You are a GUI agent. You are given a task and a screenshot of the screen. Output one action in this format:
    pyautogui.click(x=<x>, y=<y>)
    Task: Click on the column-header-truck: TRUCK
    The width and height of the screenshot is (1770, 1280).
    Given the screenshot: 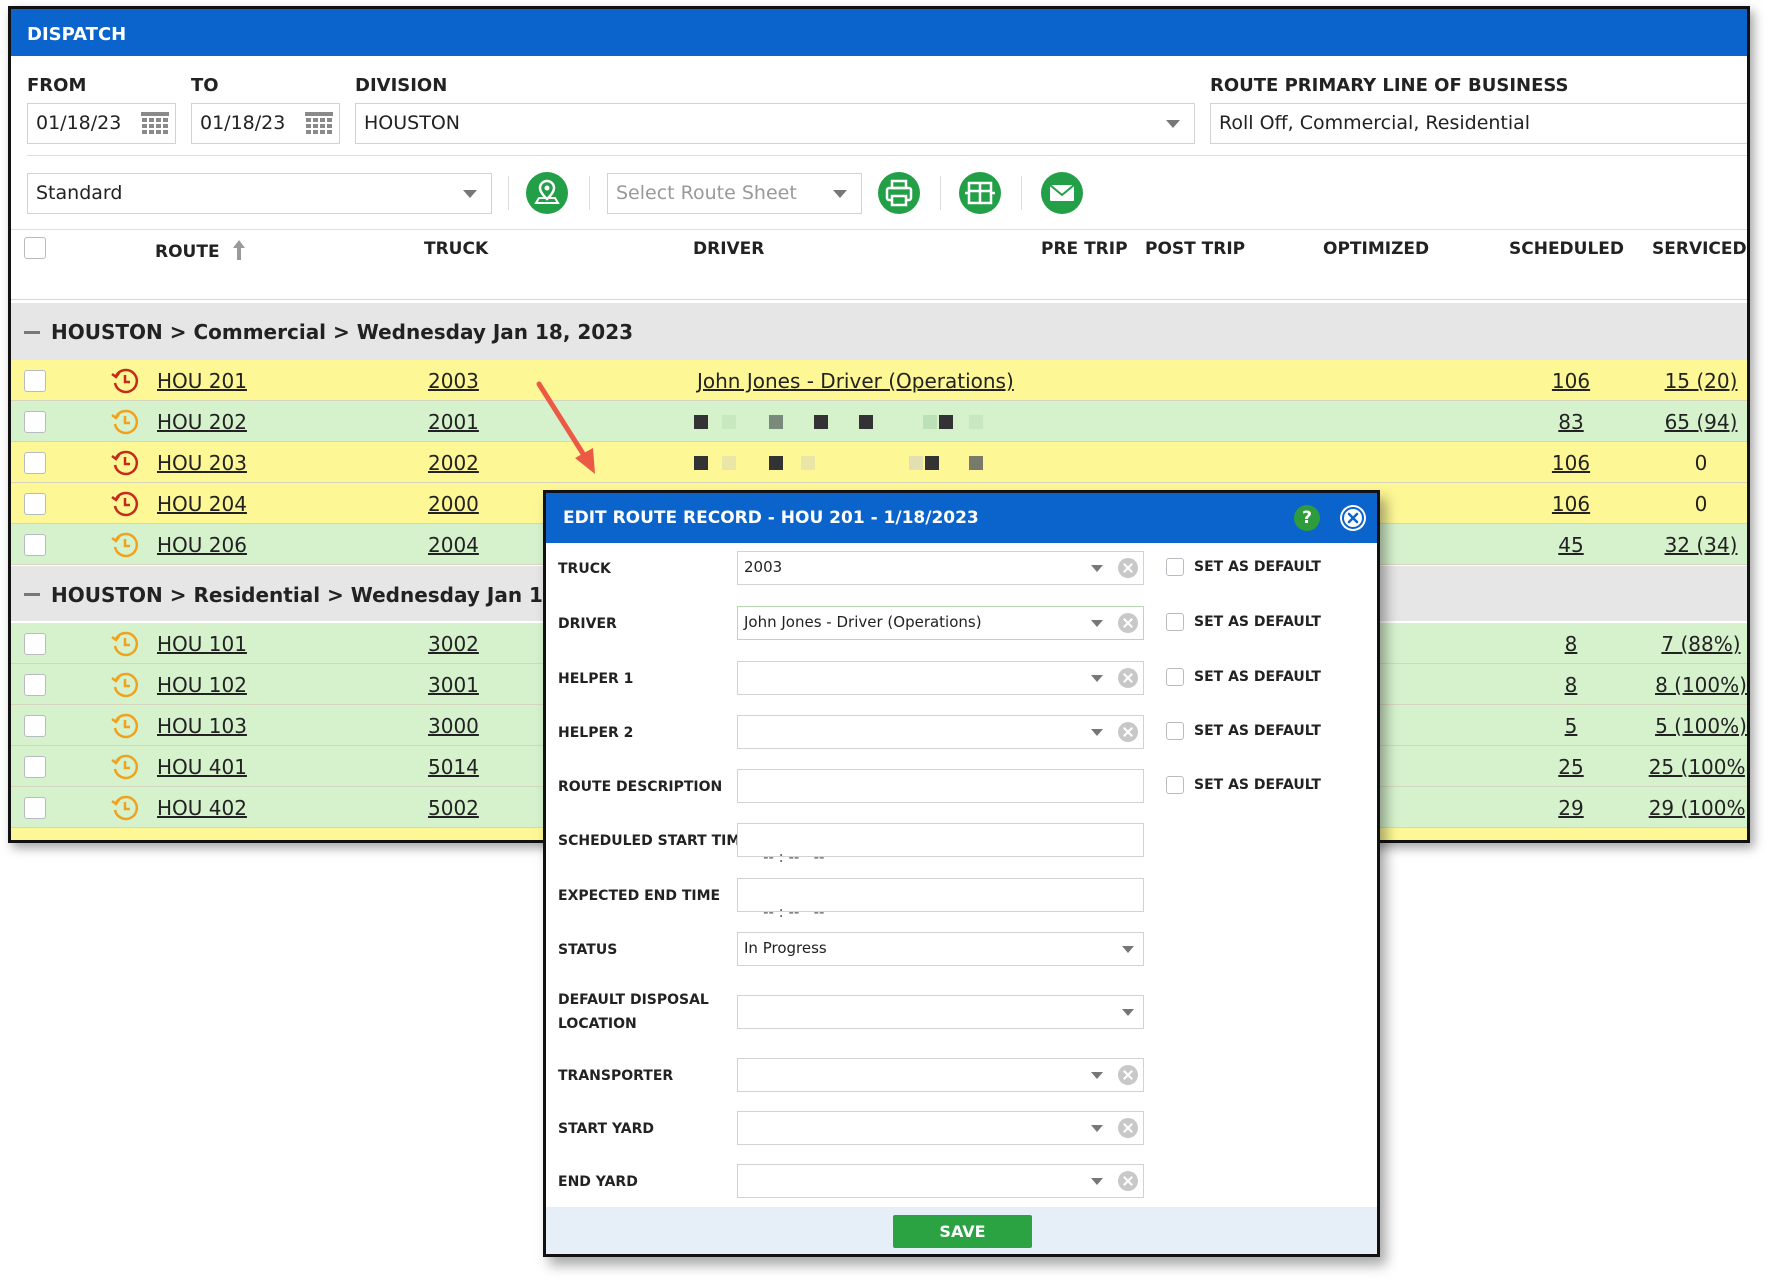 What is the action you would take?
    pyautogui.click(x=456, y=249)
    